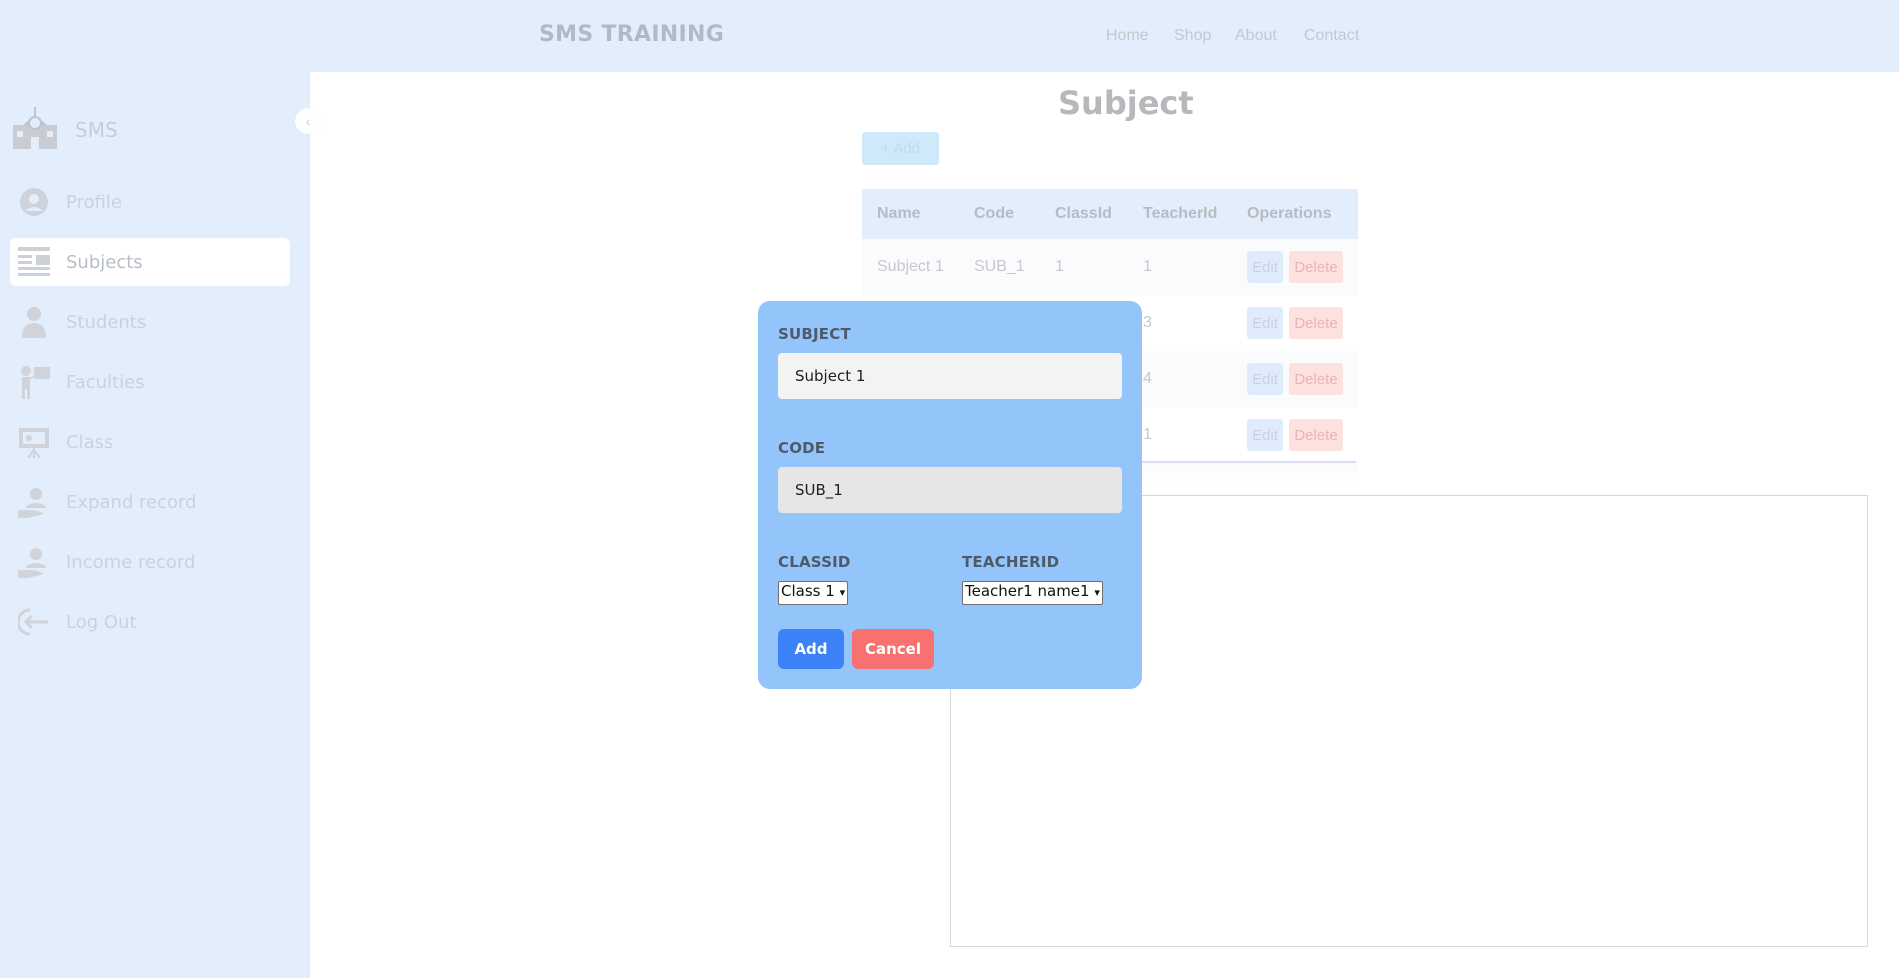  I want to click on classid-select: Class 1 ▾, so click(813, 593).